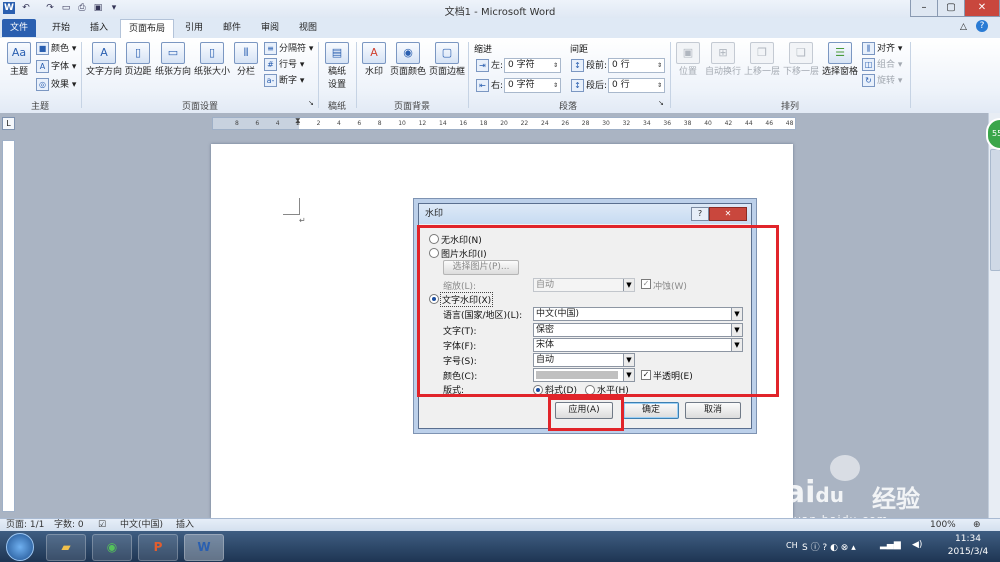 This screenshot has height=562, width=1000. What do you see at coordinates (56, 85) in the screenshot?
I see `theme-effects-button: ◎ 效果 ▾` at bounding box center [56, 85].